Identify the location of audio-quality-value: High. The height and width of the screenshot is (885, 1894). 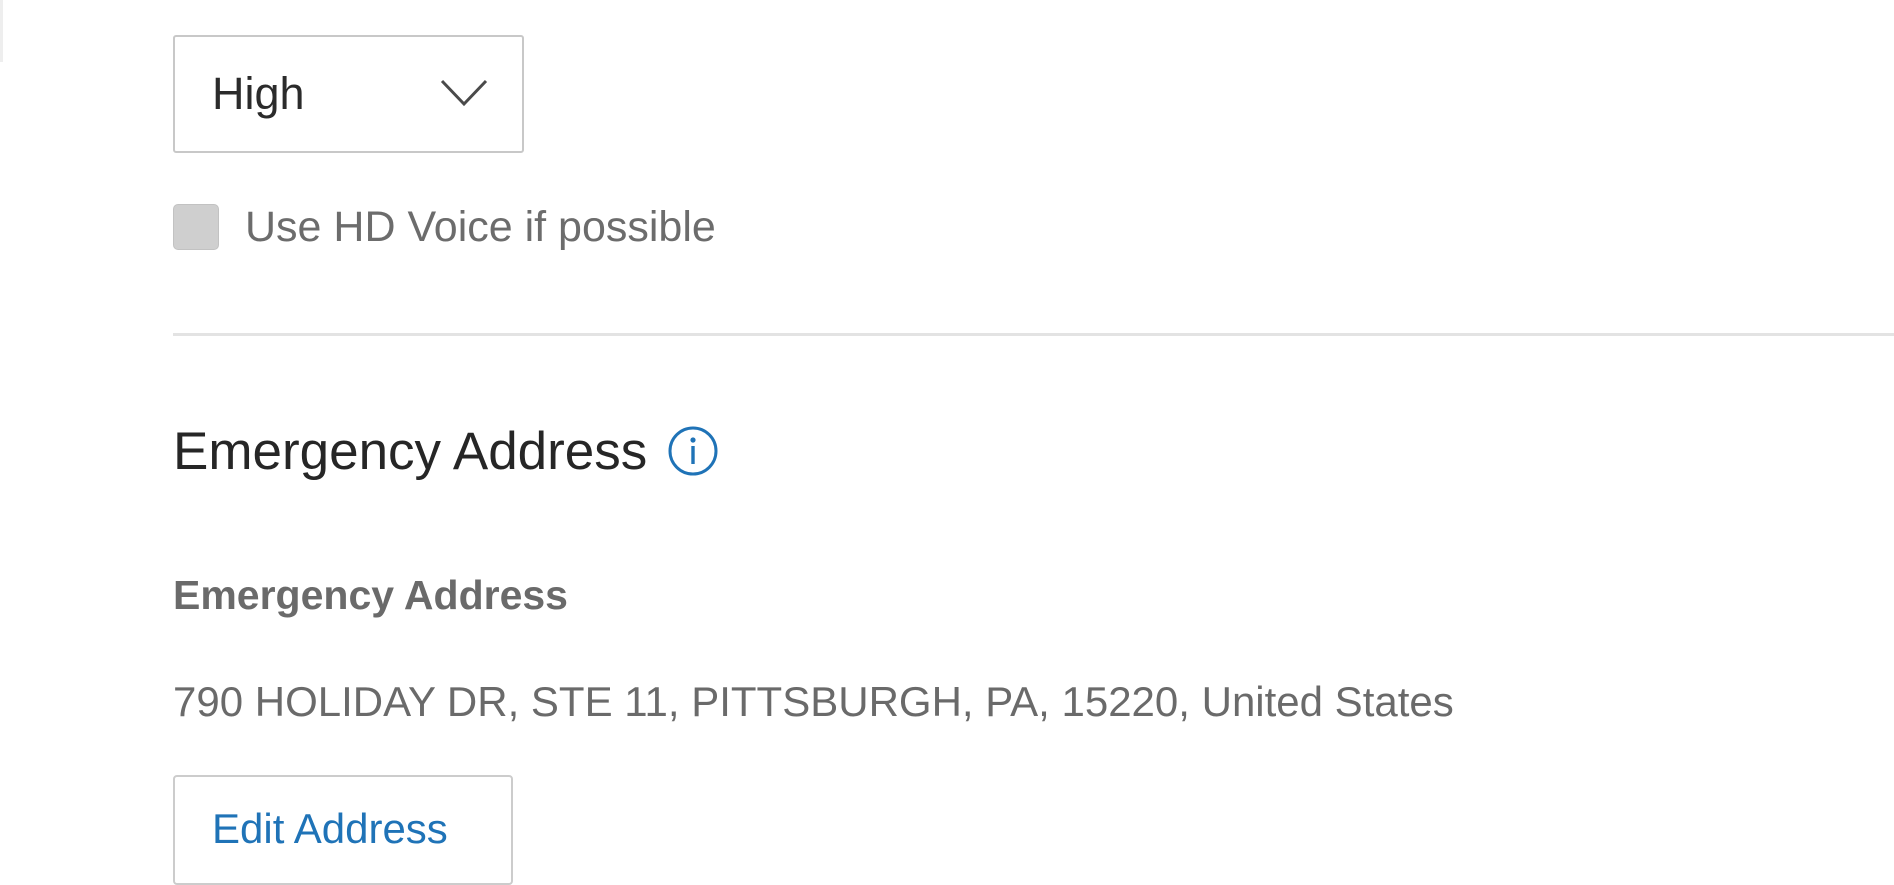
(258, 93).